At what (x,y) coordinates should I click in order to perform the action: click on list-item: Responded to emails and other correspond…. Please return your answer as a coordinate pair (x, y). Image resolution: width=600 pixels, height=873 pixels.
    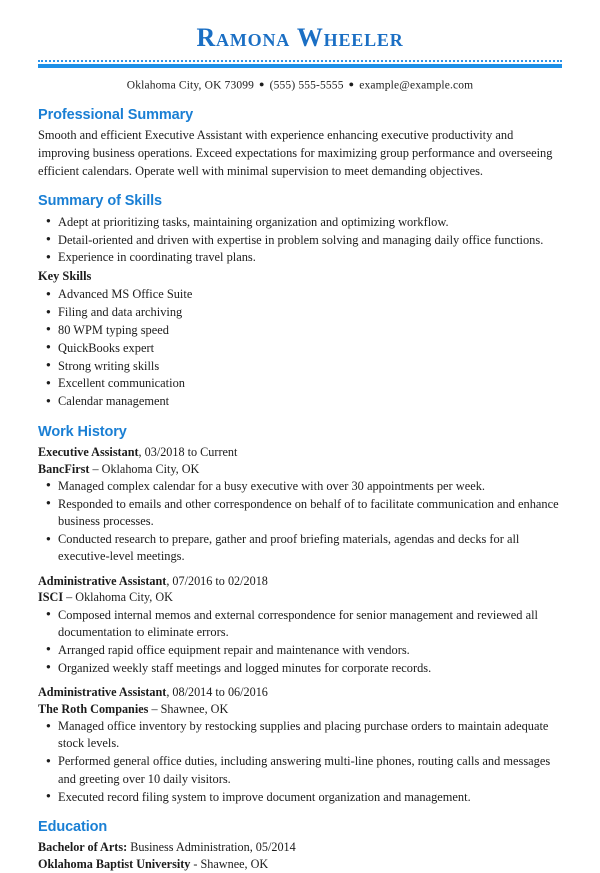
    Looking at the image, I should click on (300, 513).